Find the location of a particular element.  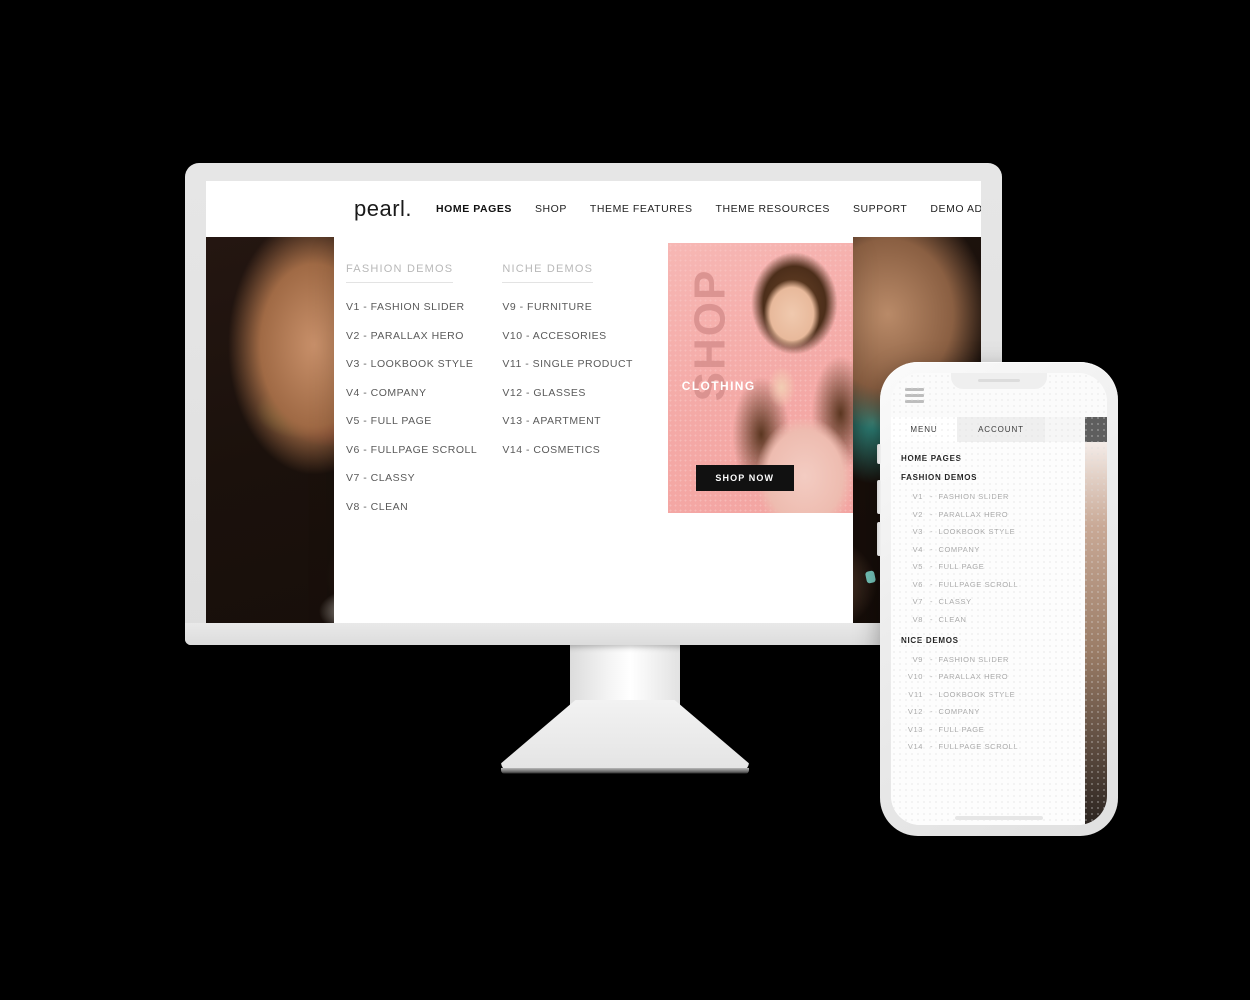

mobile-link-v1: V1 - FASHION SLIDER is located at coordinates (1004, 496).